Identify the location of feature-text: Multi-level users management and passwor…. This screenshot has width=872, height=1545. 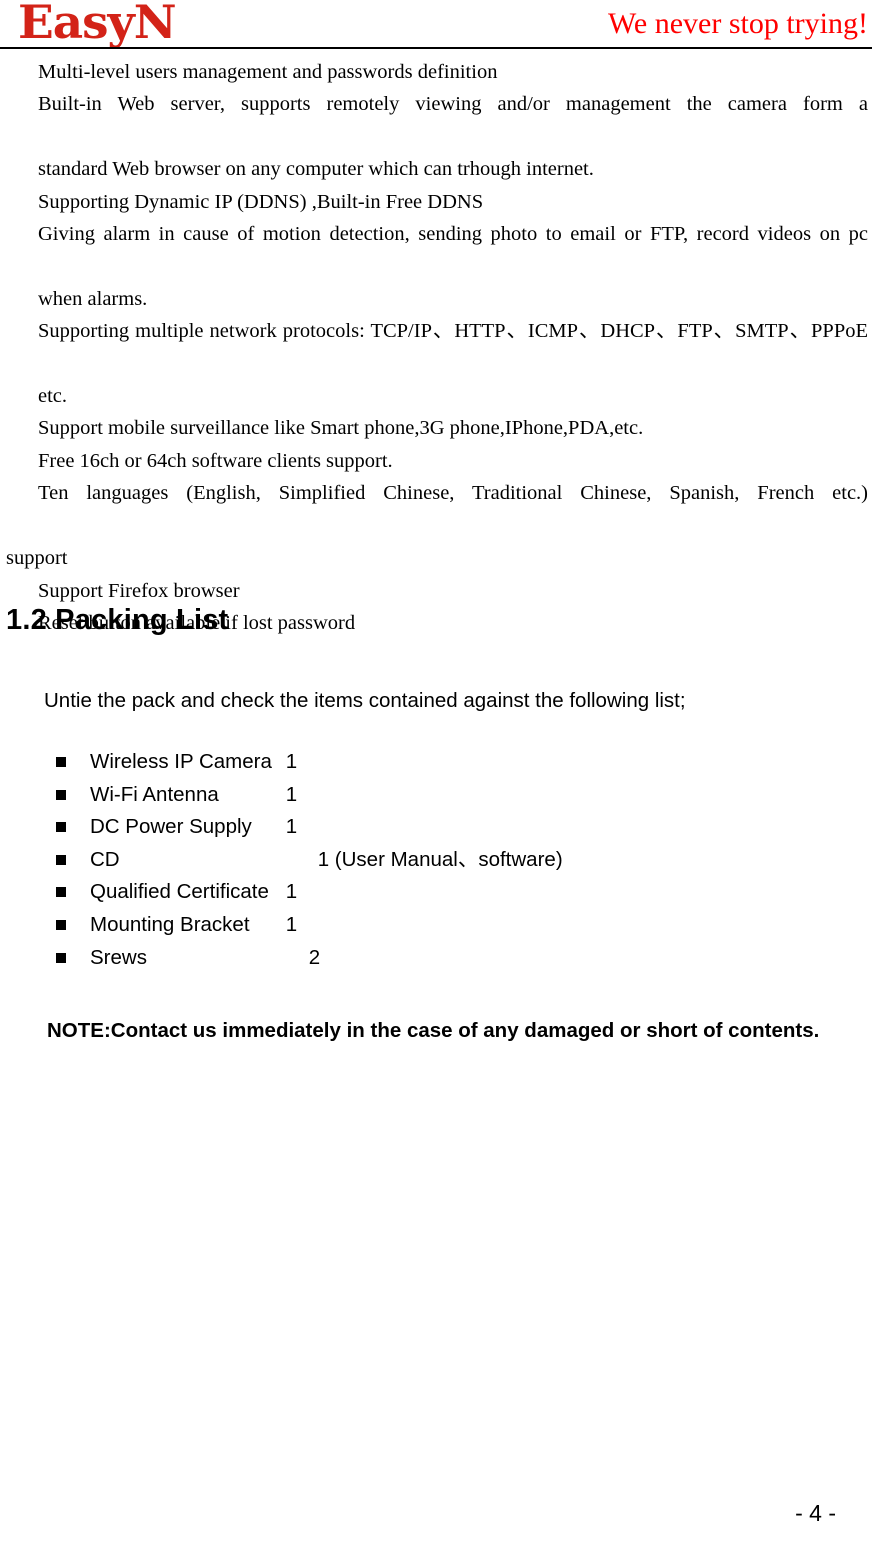
(268, 72).